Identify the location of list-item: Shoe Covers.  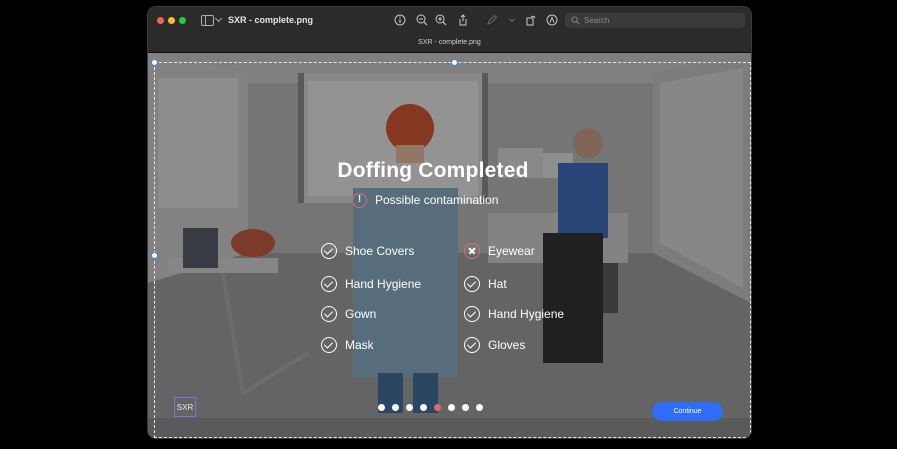
(367, 251).